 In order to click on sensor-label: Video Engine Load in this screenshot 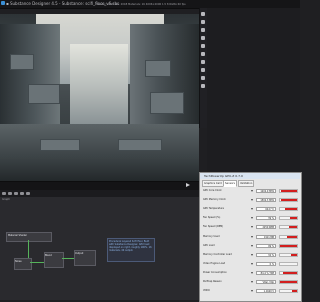, I will do `click(214, 263)`.